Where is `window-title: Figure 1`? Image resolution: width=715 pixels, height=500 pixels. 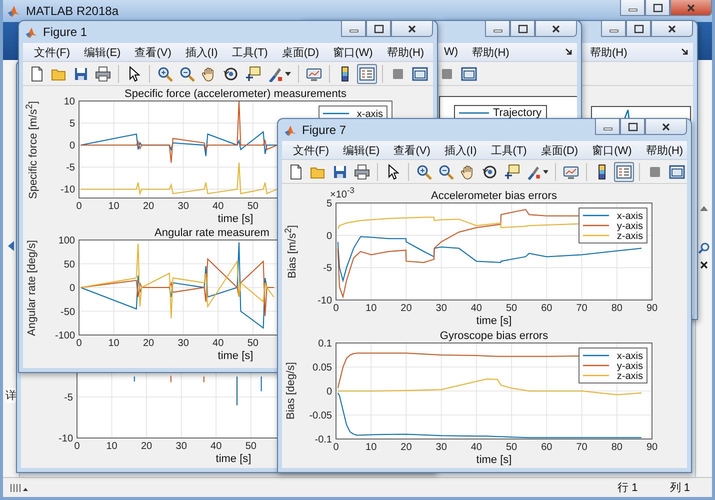
window-title: Figure 1 is located at coordinates (65, 32).